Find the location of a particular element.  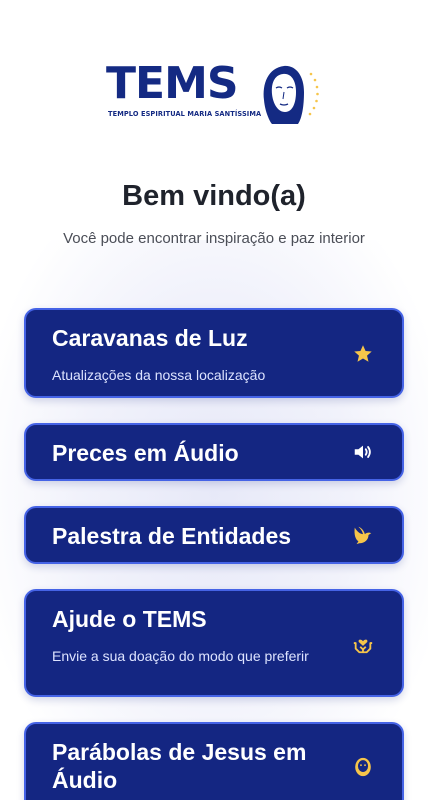

speaker-icon is located at coordinates (363, 452).